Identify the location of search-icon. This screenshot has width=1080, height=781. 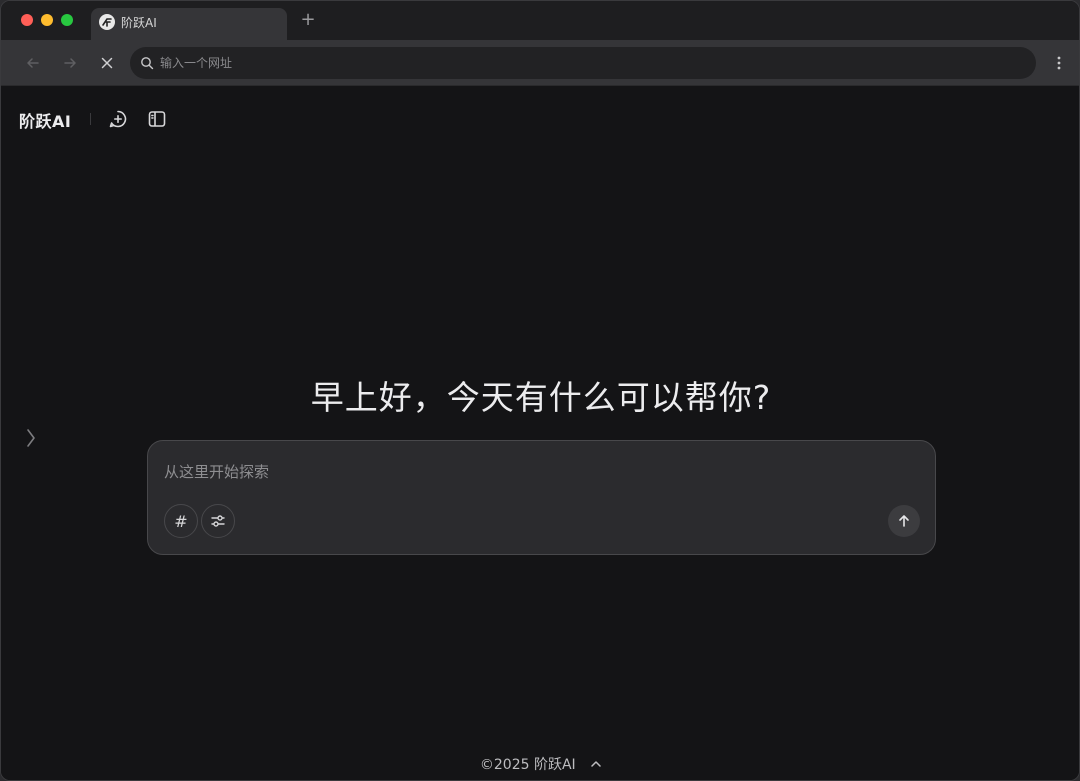
(147, 63).